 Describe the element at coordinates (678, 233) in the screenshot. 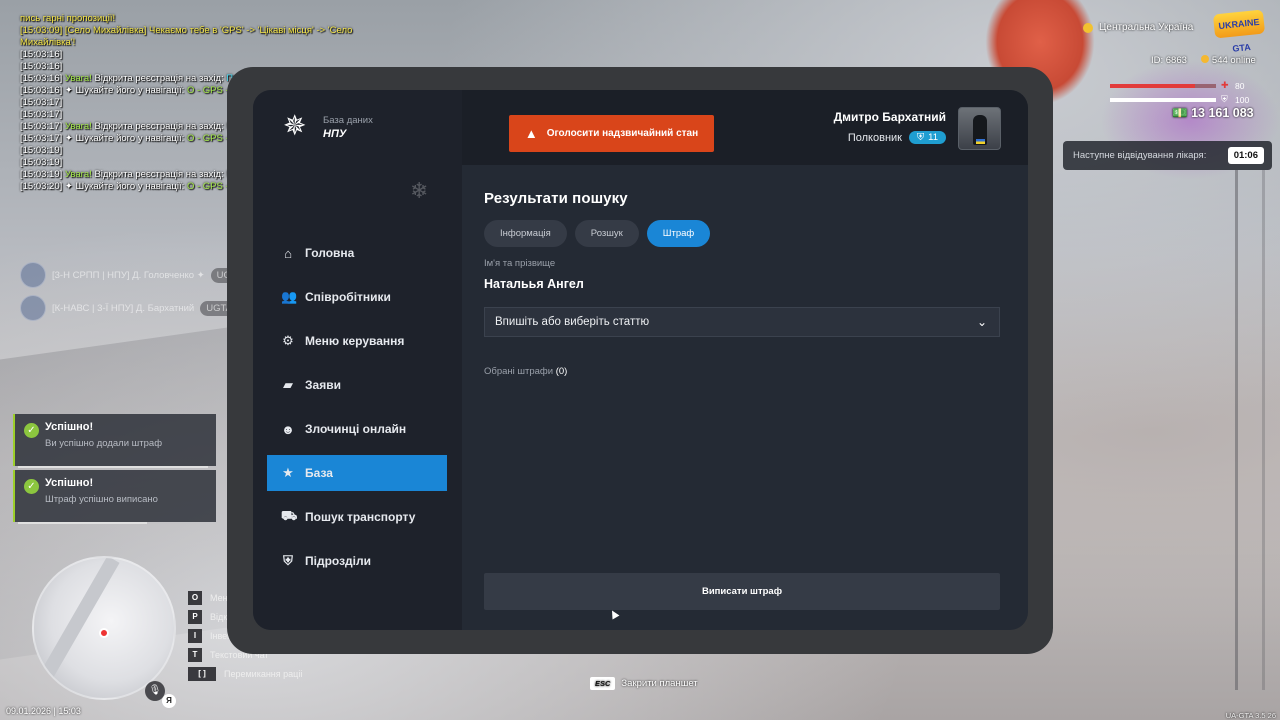

I see `tab-fine: Штраф` at that location.